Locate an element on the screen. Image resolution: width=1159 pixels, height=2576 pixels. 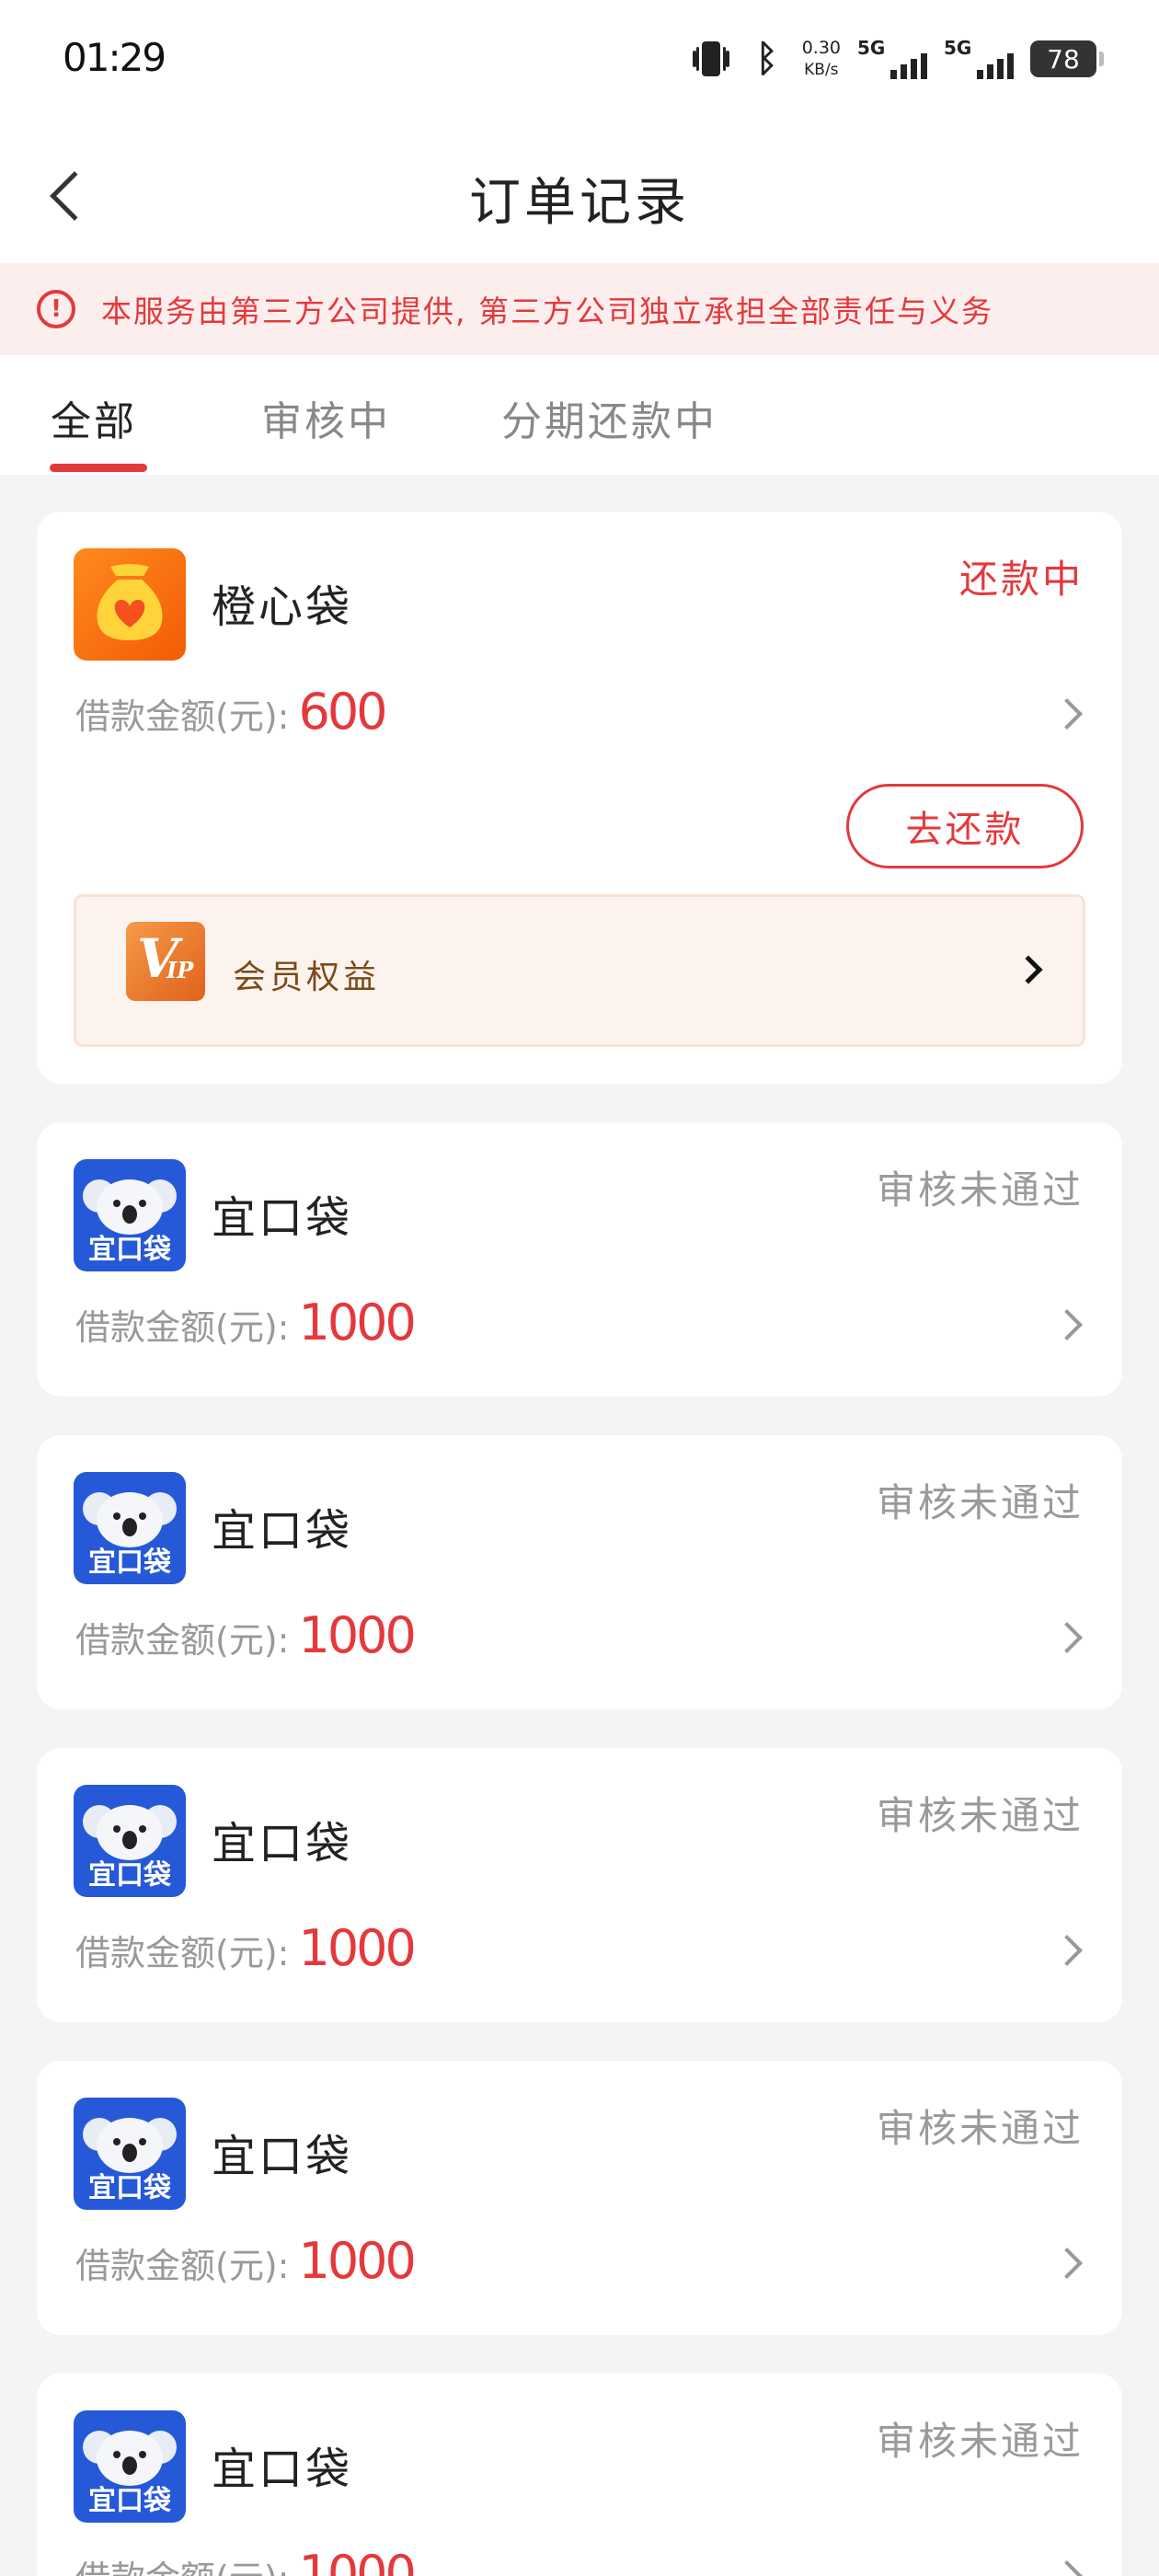
tab-reviewing: 审核中 is located at coordinates (326, 417).